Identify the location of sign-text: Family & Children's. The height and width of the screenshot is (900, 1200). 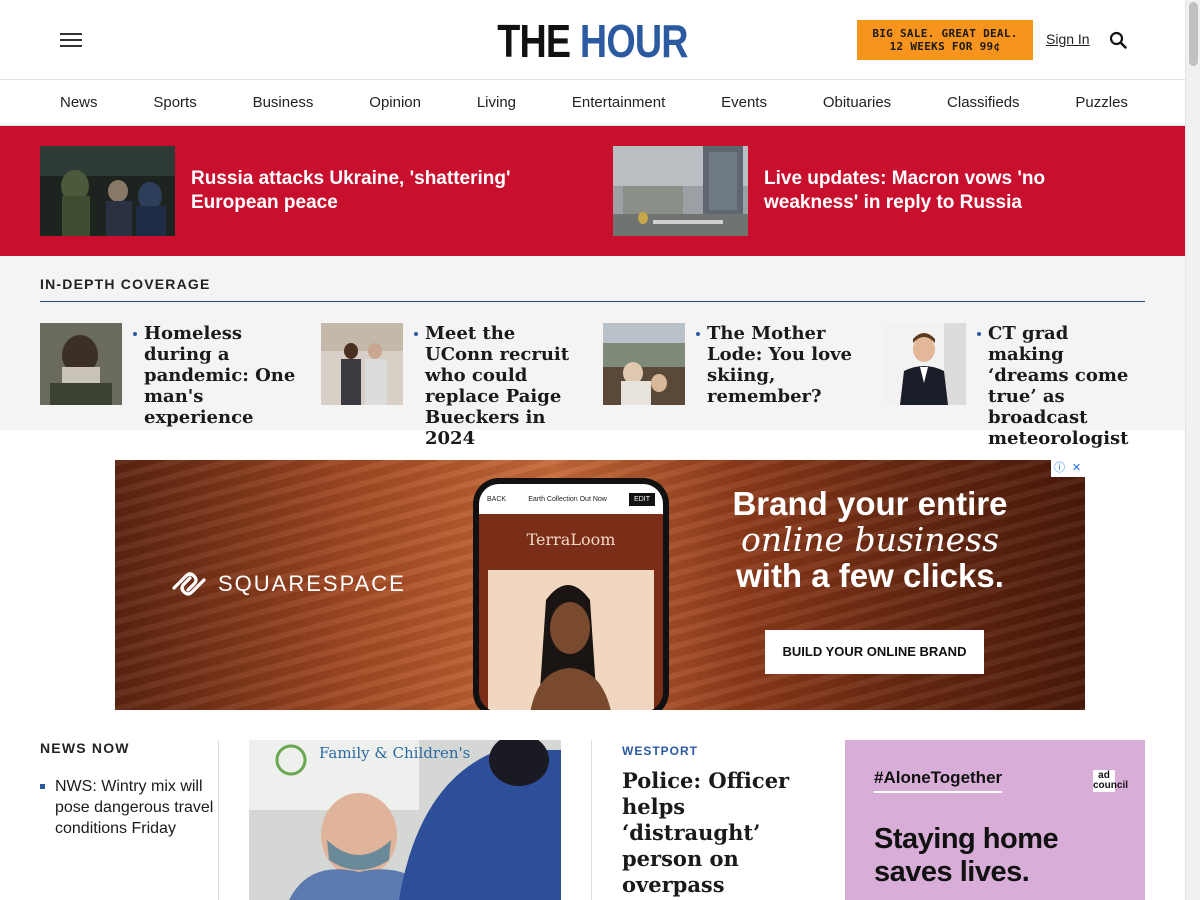
(394, 753).